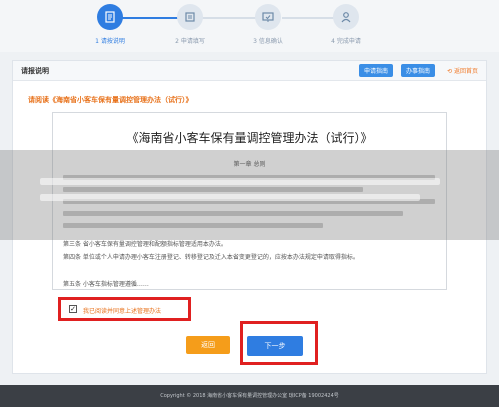 The height and width of the screenshot is (407, 499). I want to click on document-title: 《海南省小客车保有量调控管理办法（试行）》, so click(249, 138).